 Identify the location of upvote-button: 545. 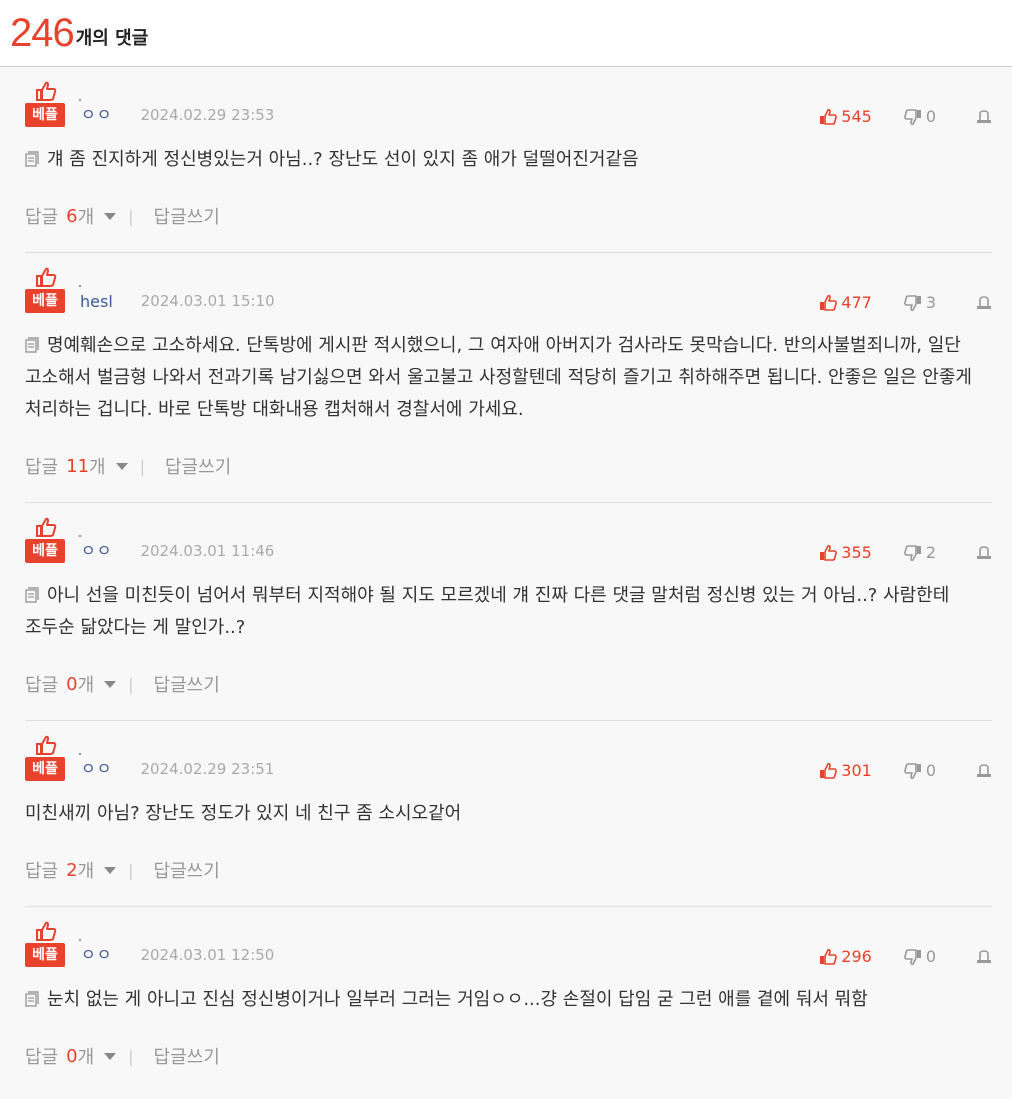
(845, 116).